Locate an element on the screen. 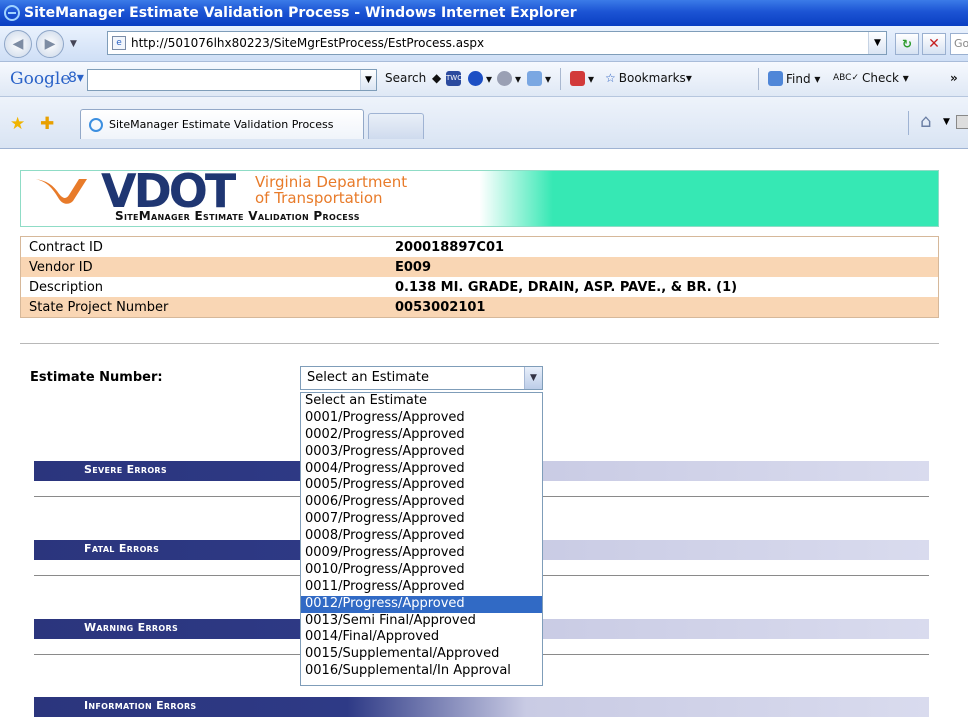 The width and height of the screenshot is (968, 717). back-button: ◀ is located at coordinates (18, 43).